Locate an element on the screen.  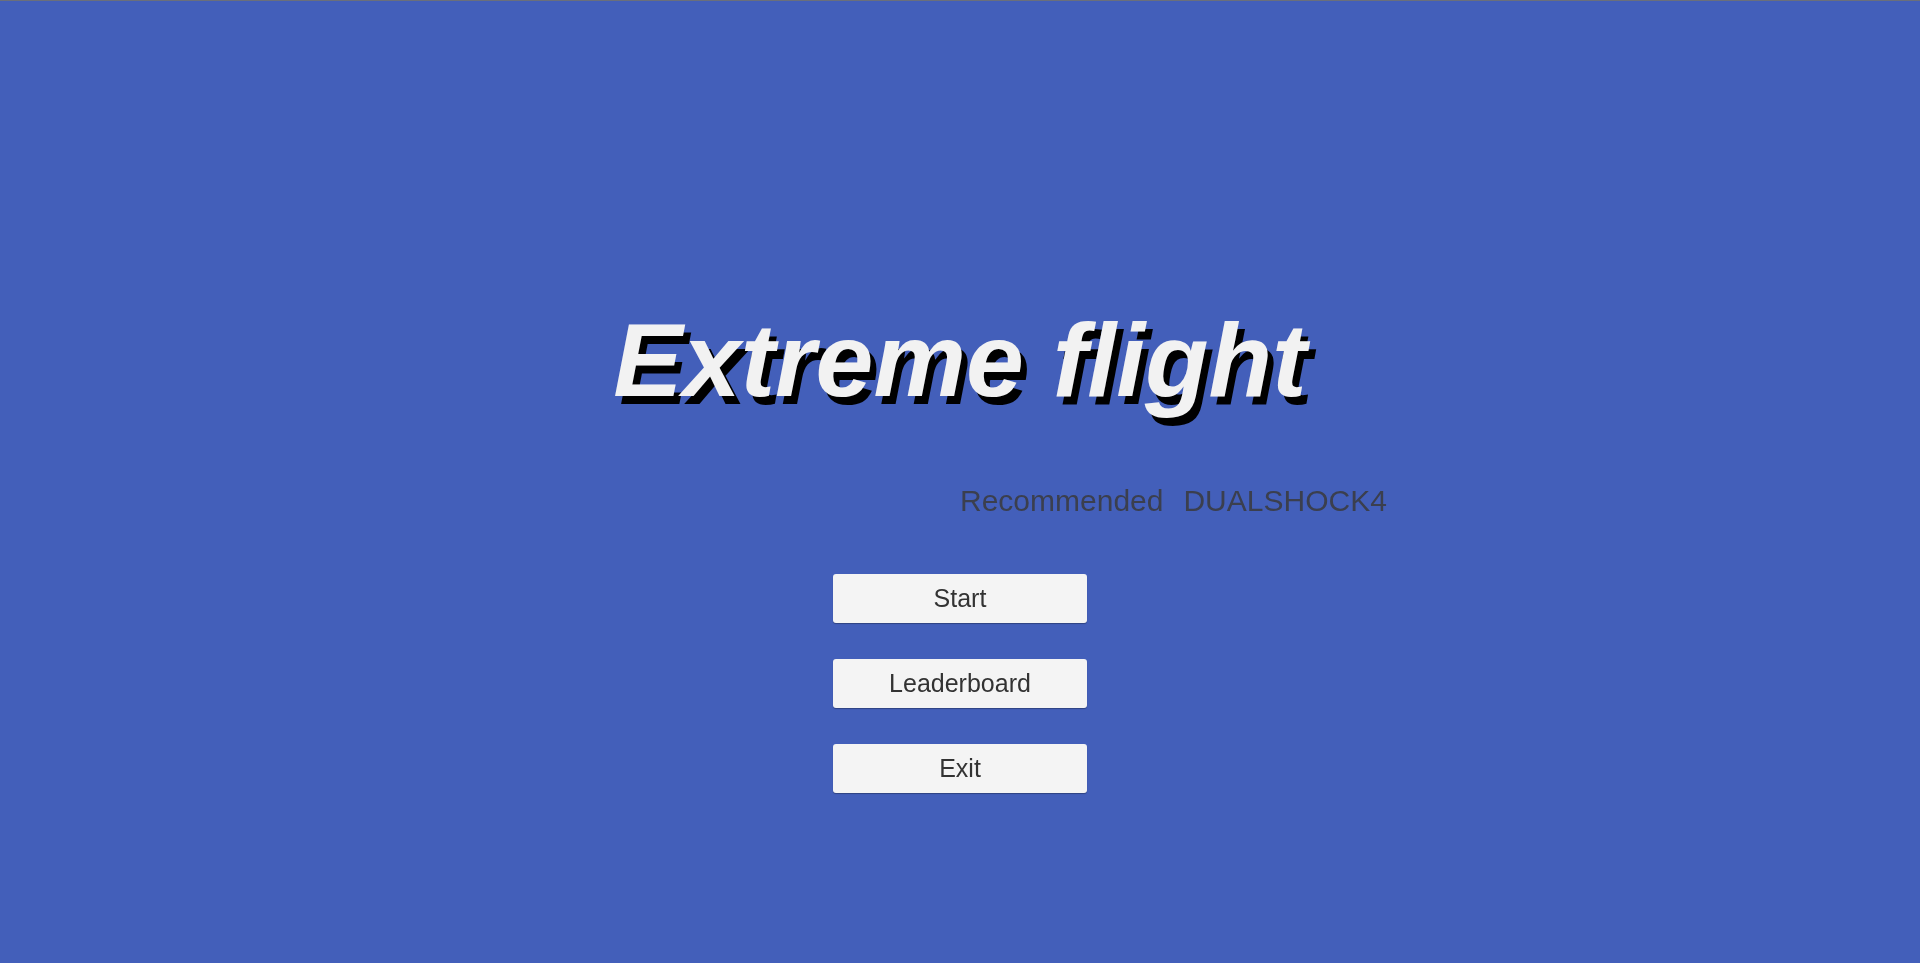
menu-button: Leaderboard is located at coordinates (960, 684).